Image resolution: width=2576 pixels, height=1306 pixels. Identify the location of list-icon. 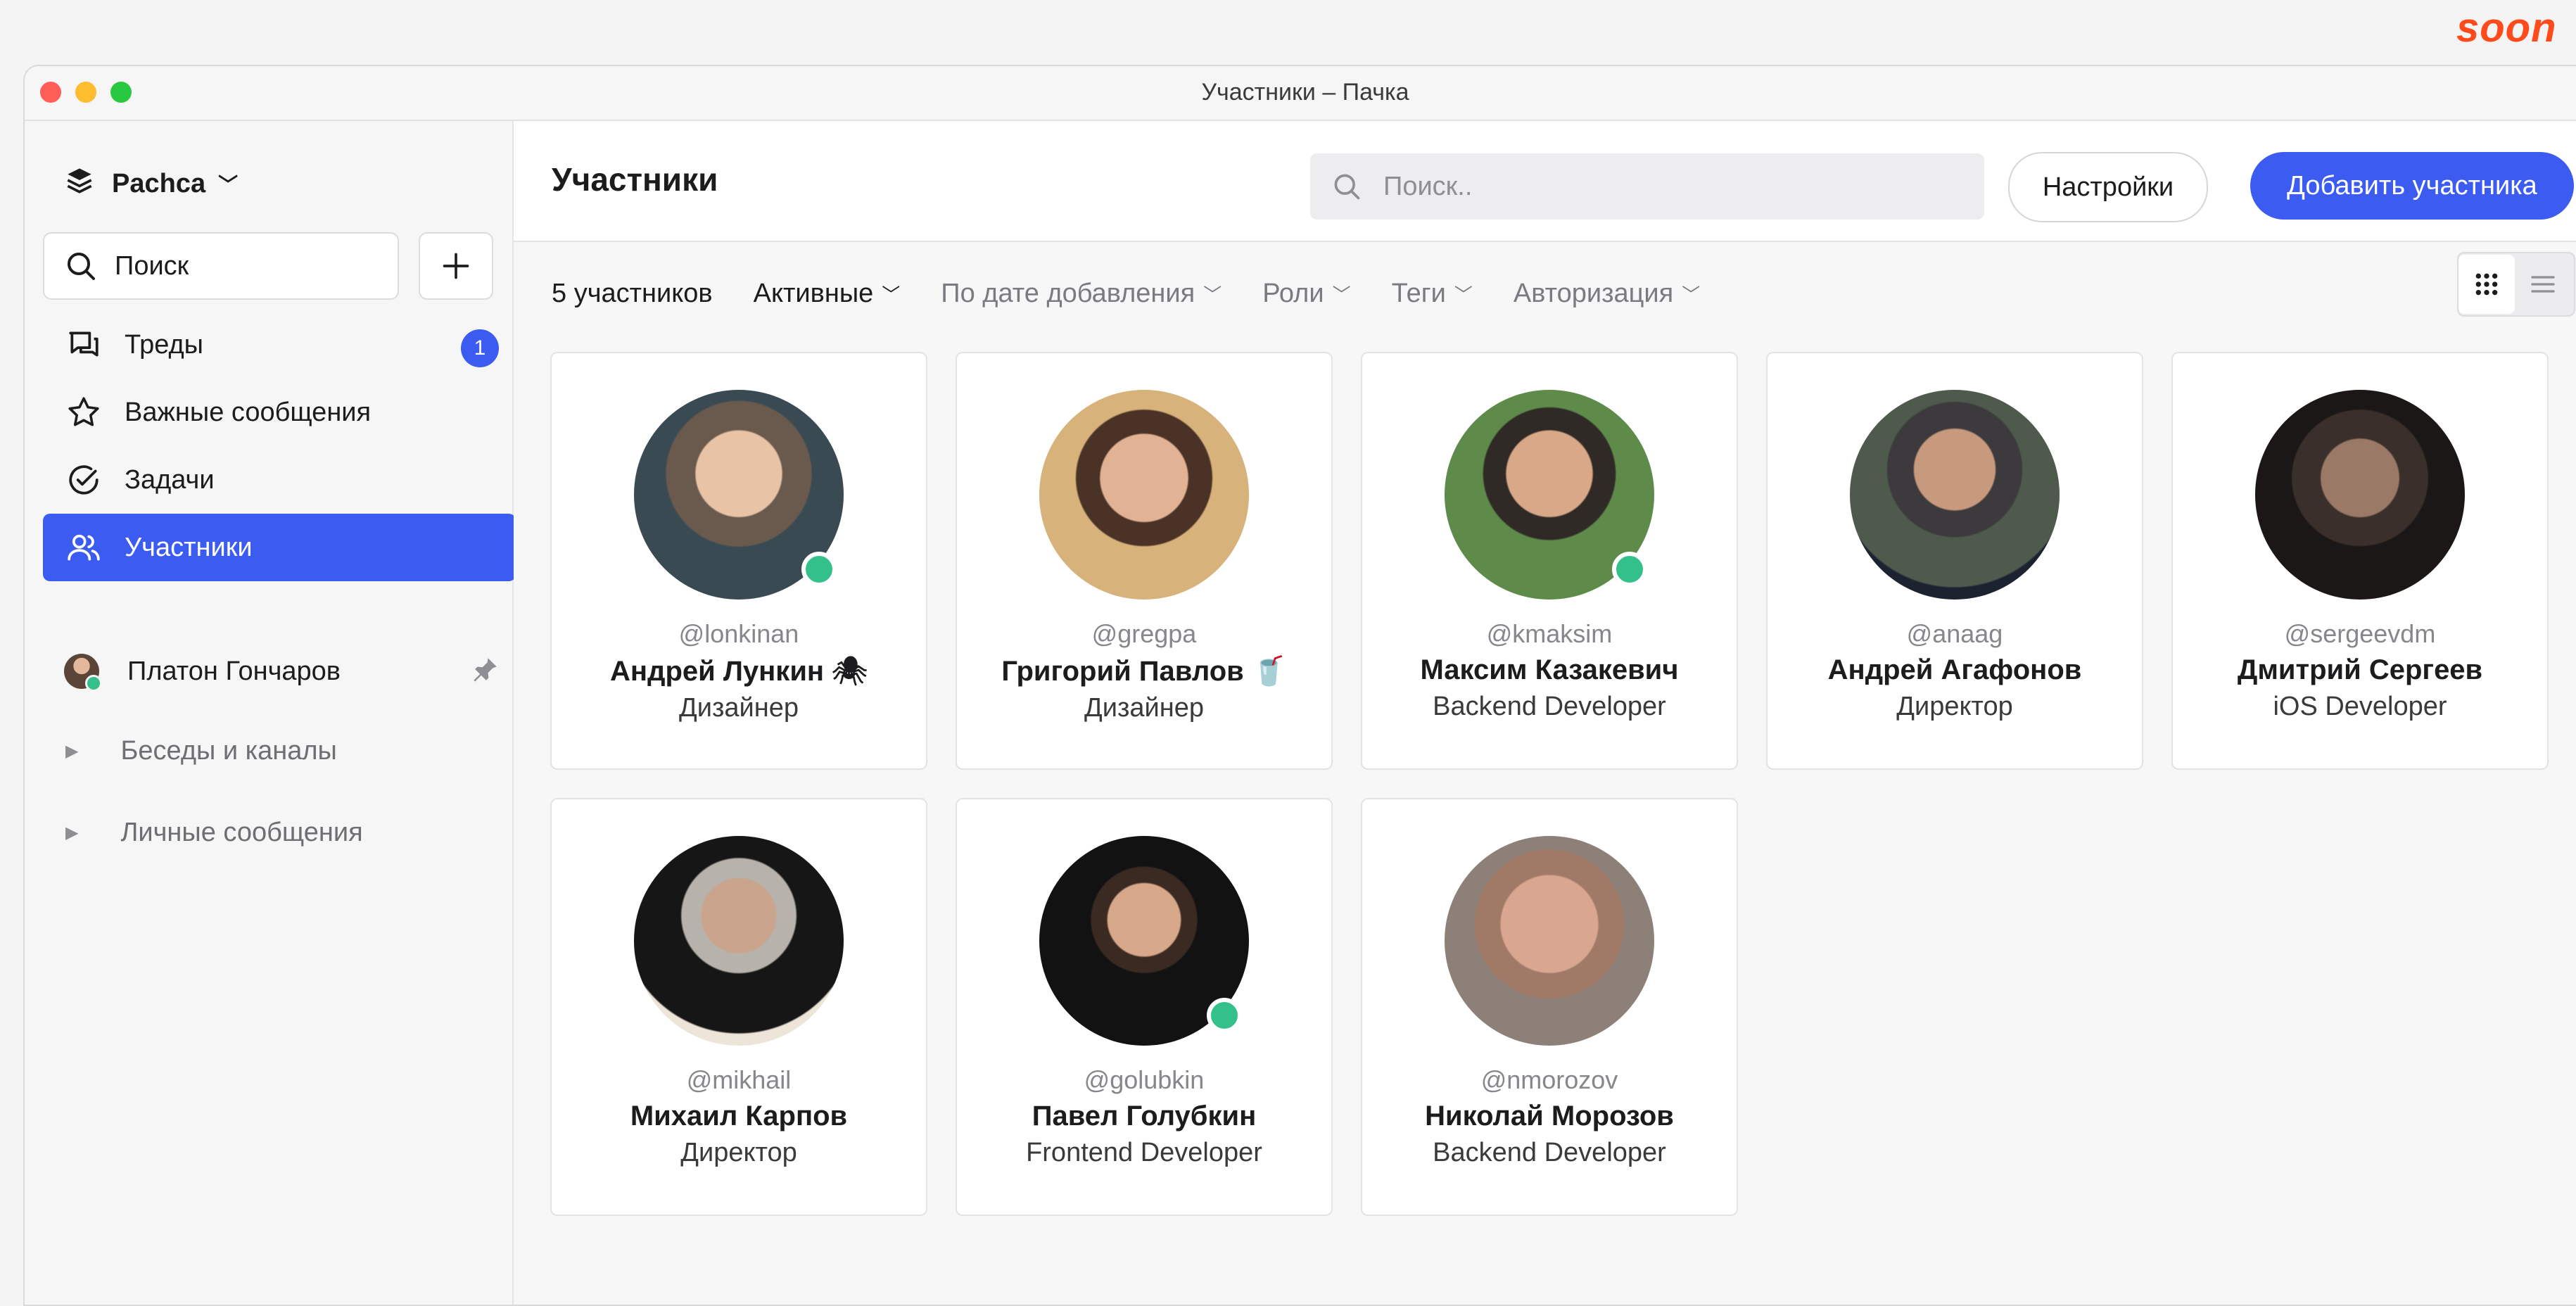
(2543, 284).